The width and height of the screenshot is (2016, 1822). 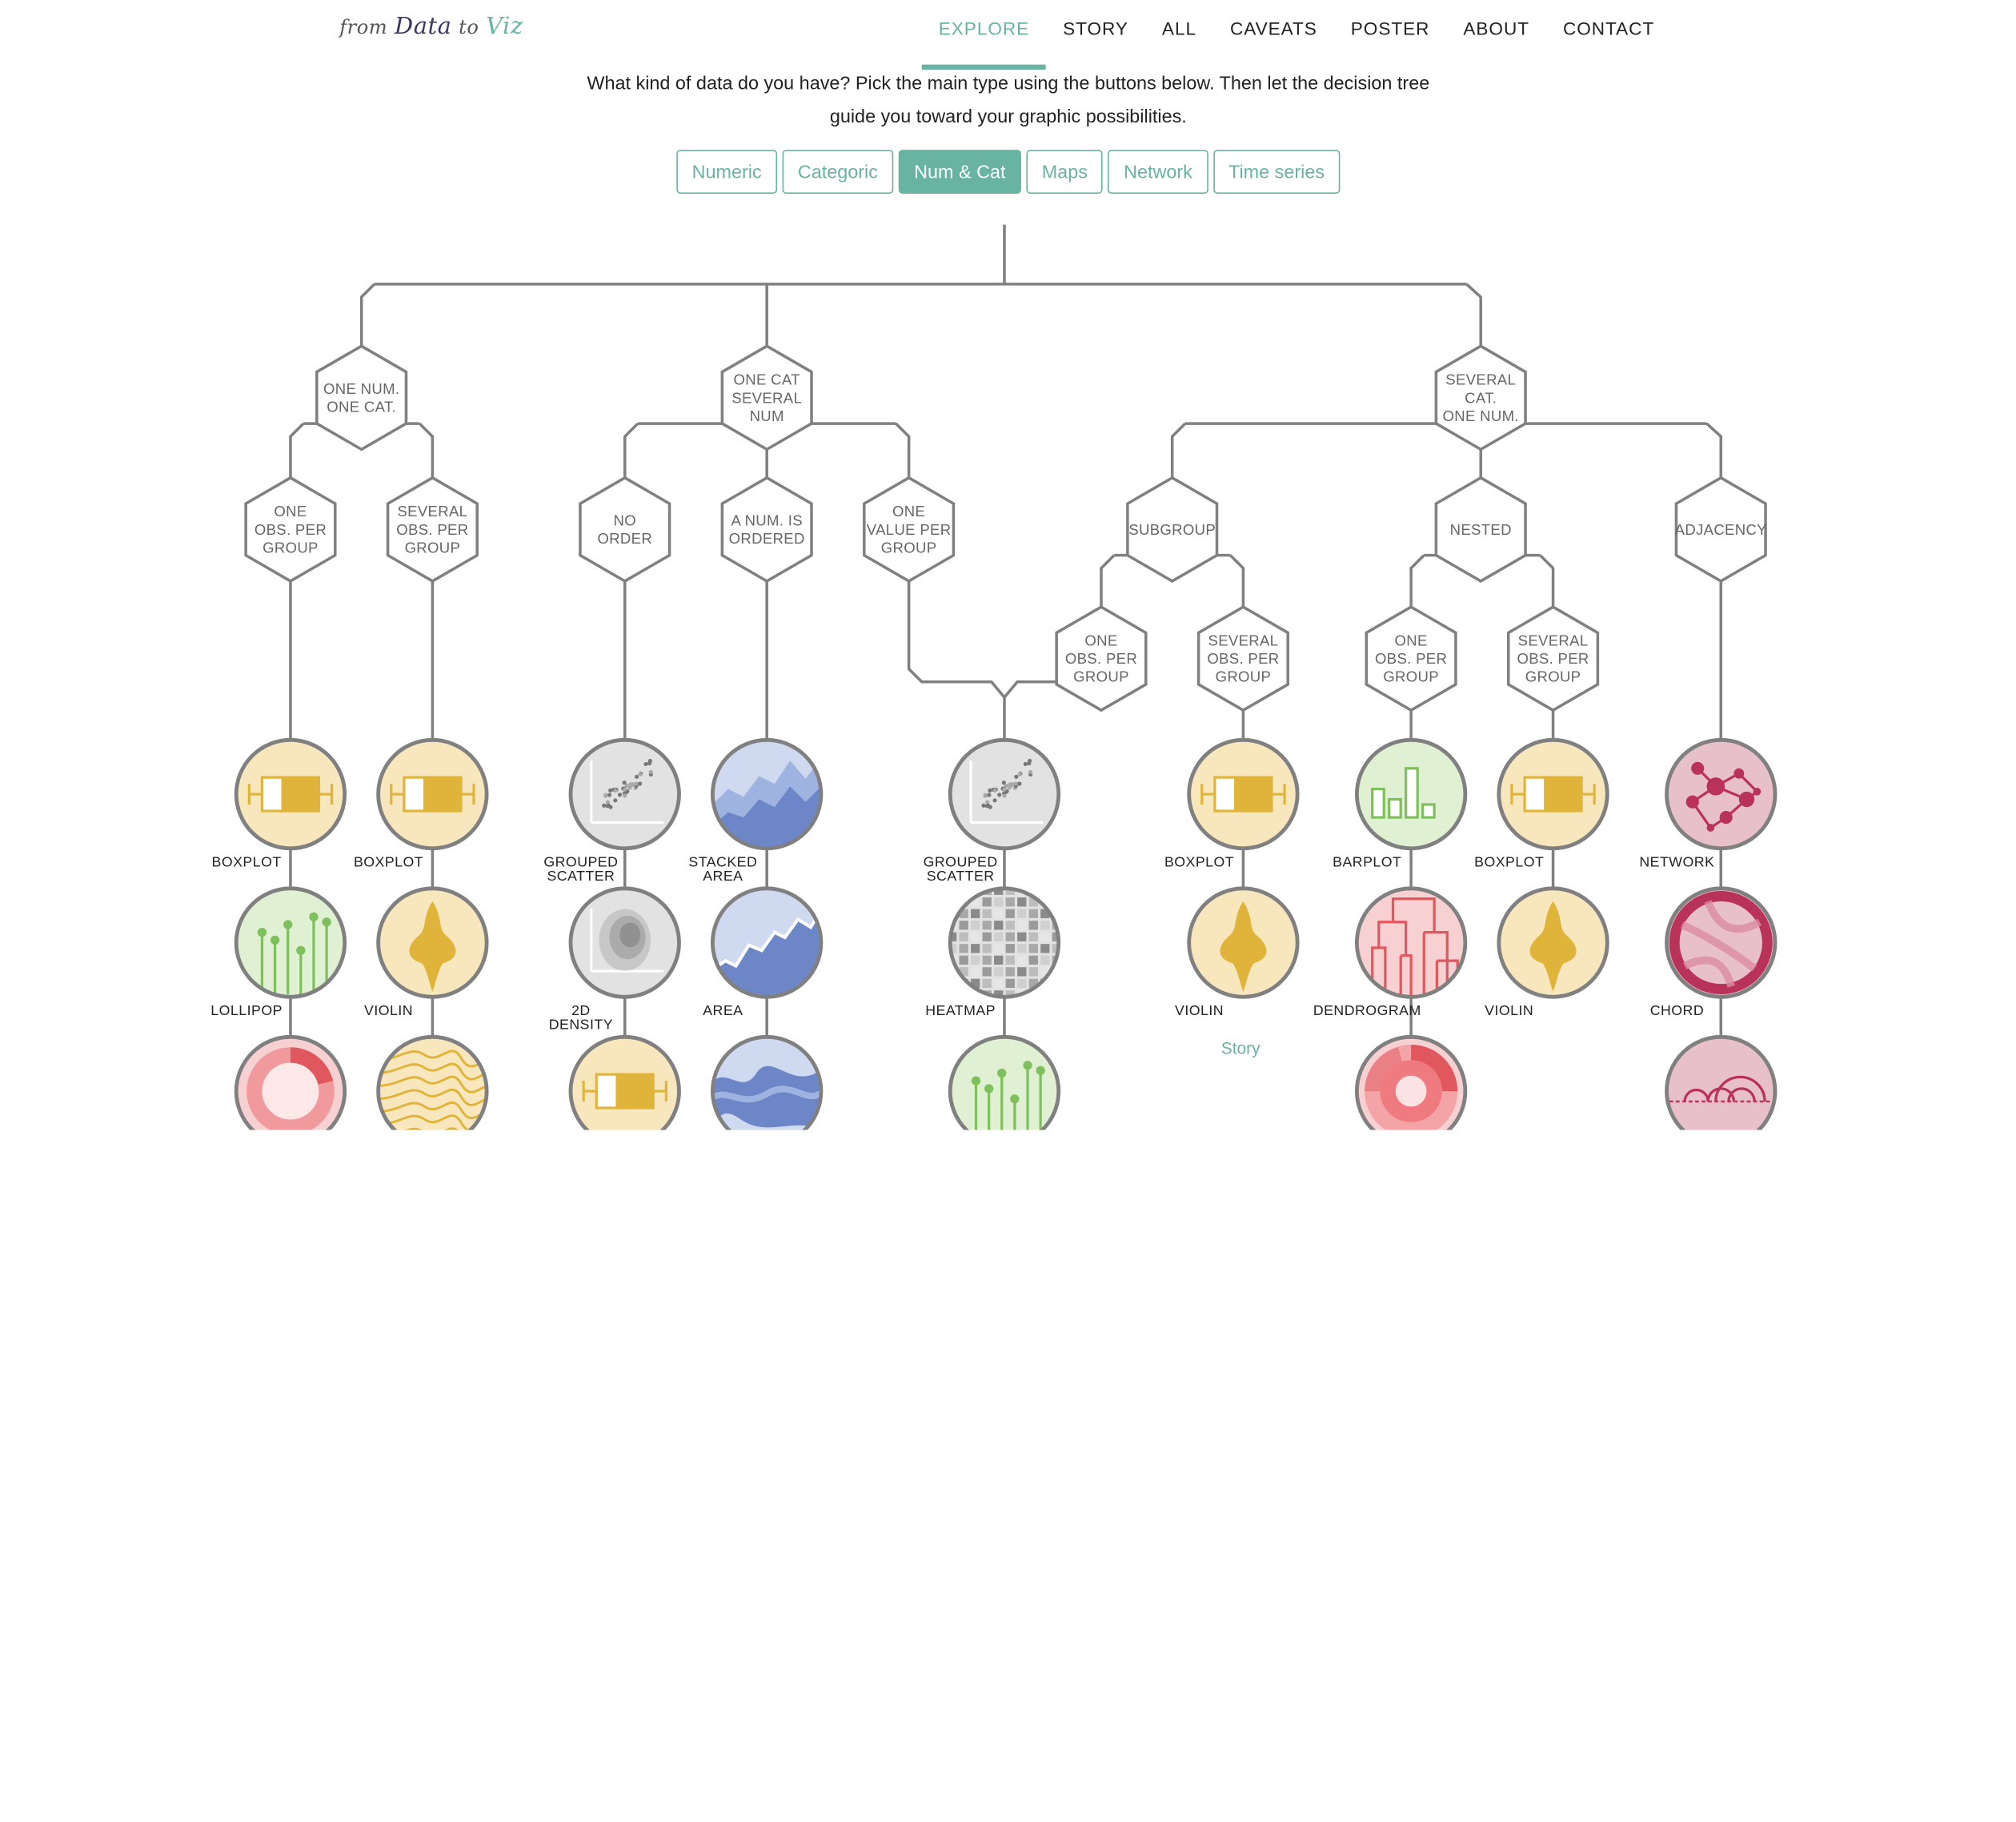 What do you see at coordinates (1244, 676) in the screenshot?
I see `node-subgroup-several-obs-label: GROUP` at bounding box center [1244, 676].